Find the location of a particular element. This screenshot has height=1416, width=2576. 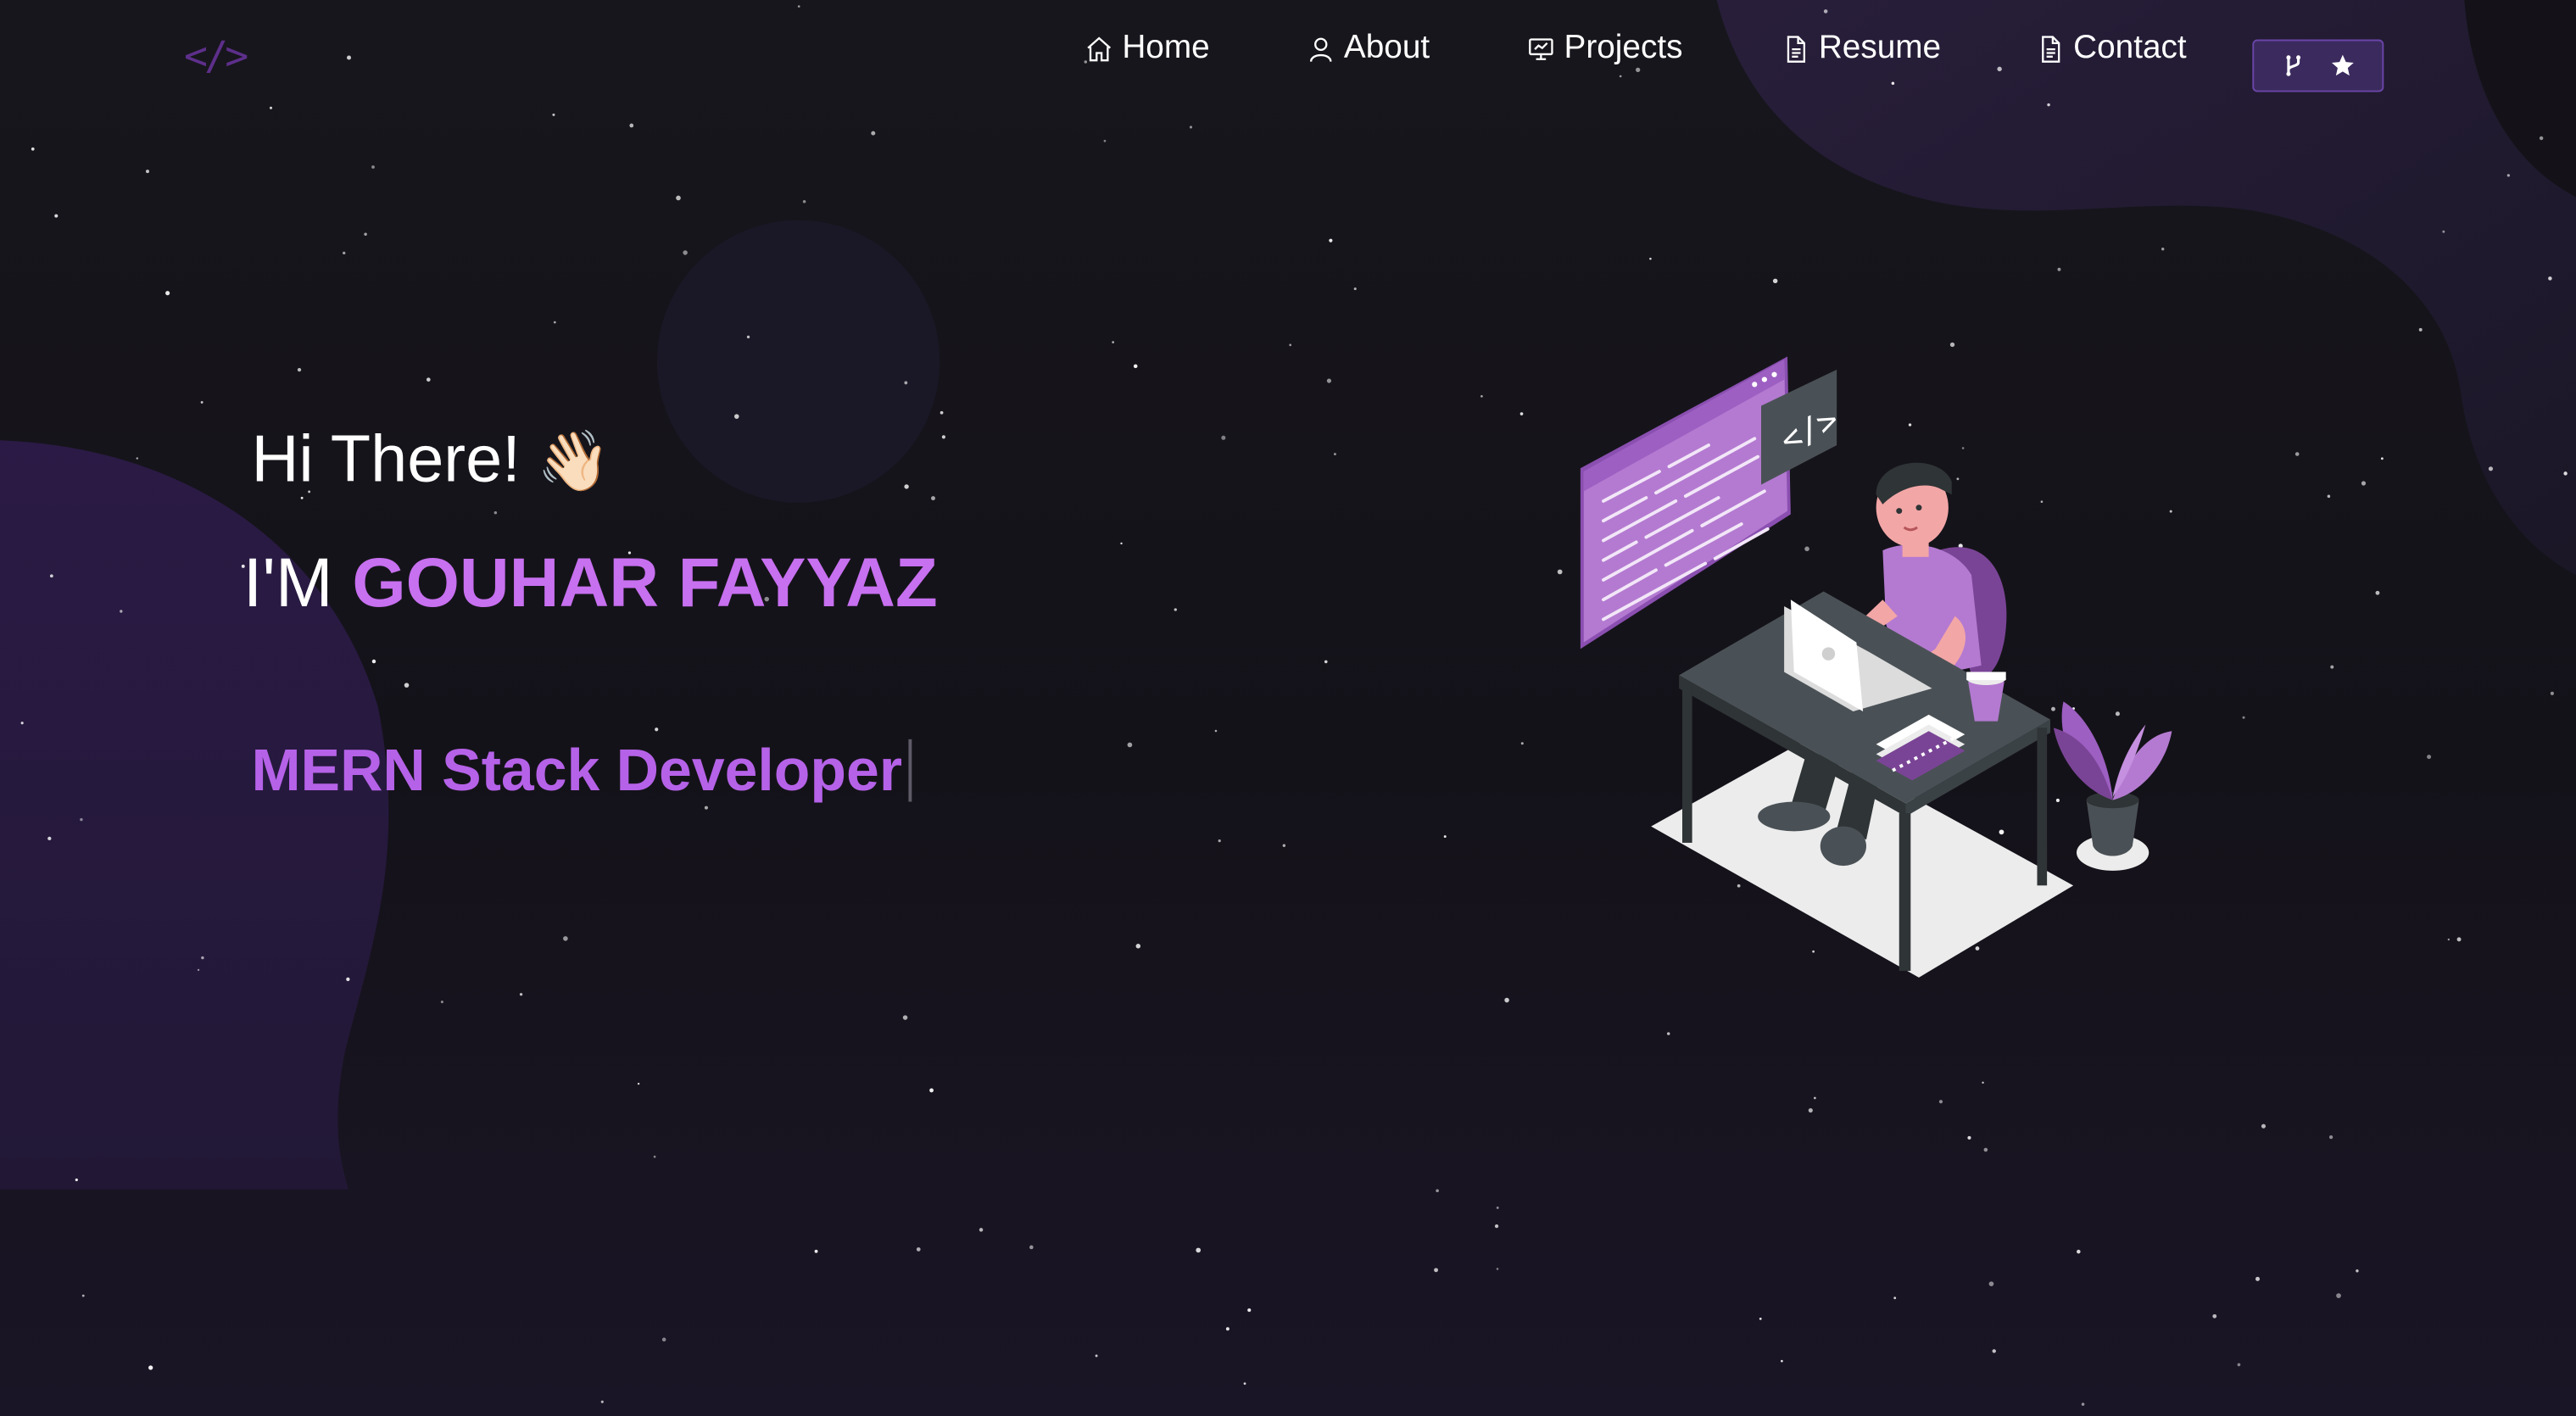

nav-resume: Resume is located at coordinates (1861, 49).